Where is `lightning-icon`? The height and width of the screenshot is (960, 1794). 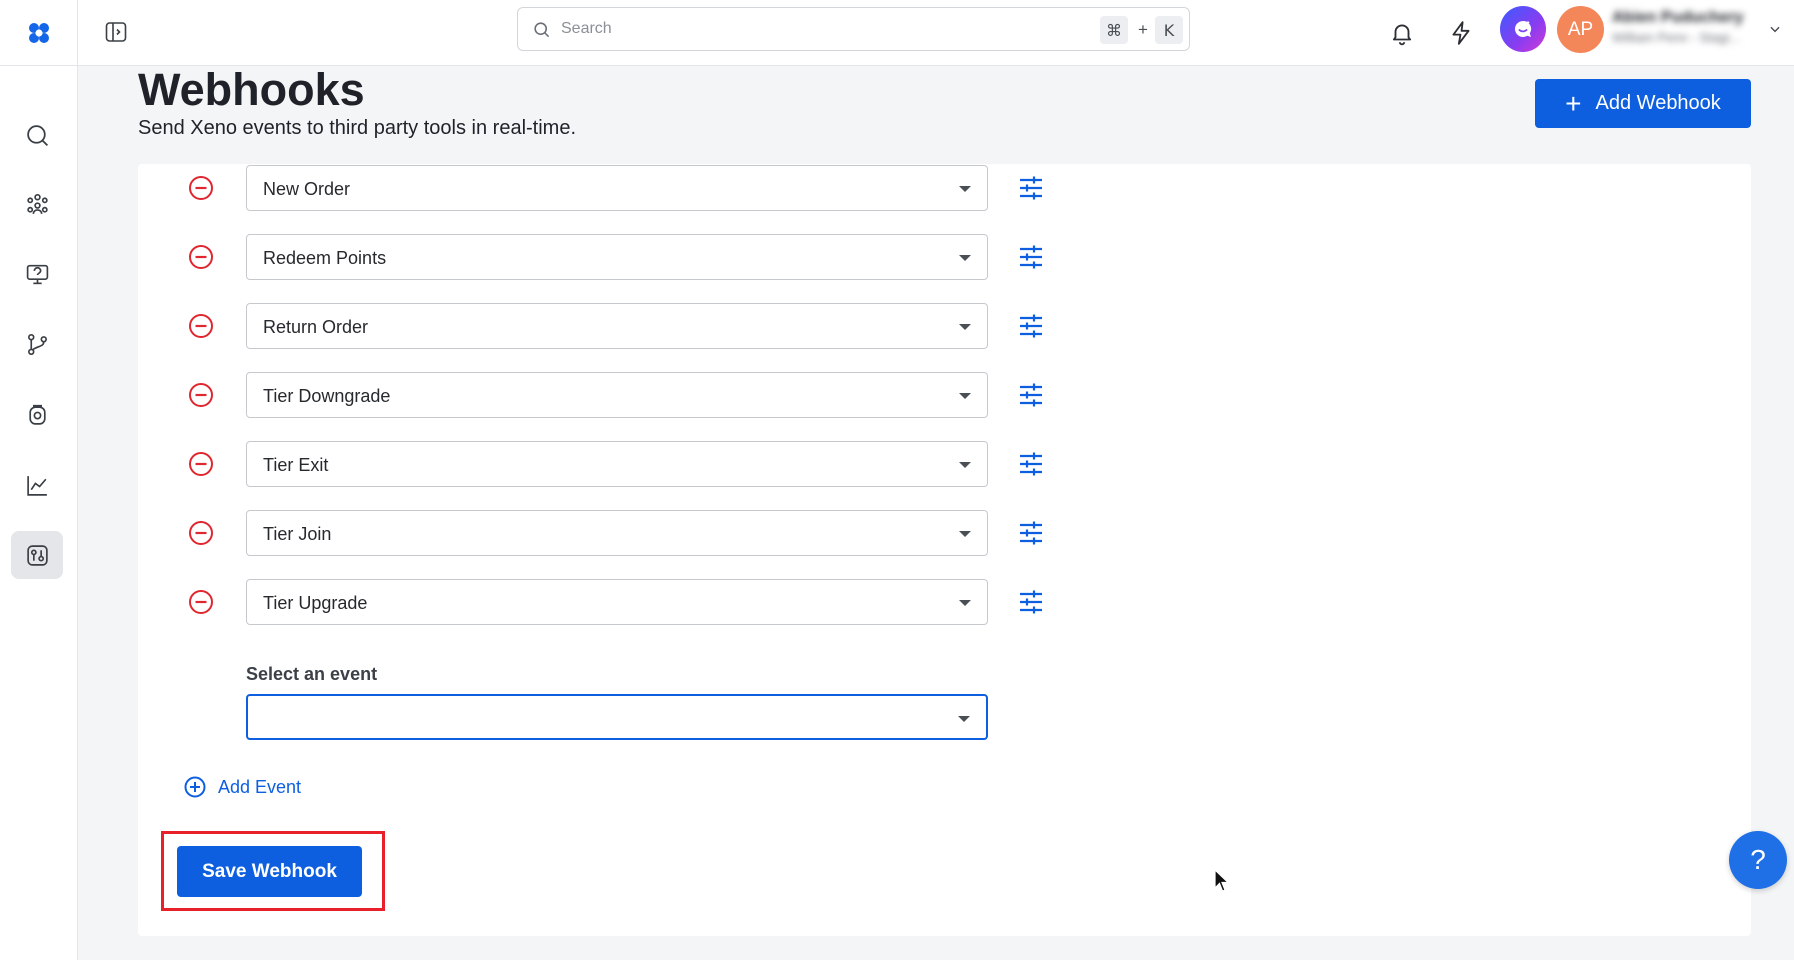
lightning-icon is located at coordinates (1461, 33).